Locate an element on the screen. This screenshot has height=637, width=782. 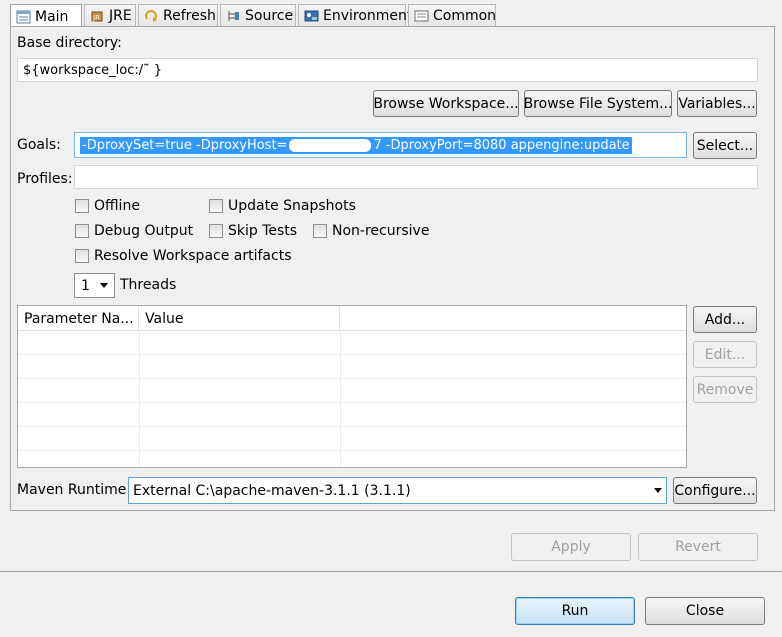
apply-button: Apply is located at coordinates (571, 547).